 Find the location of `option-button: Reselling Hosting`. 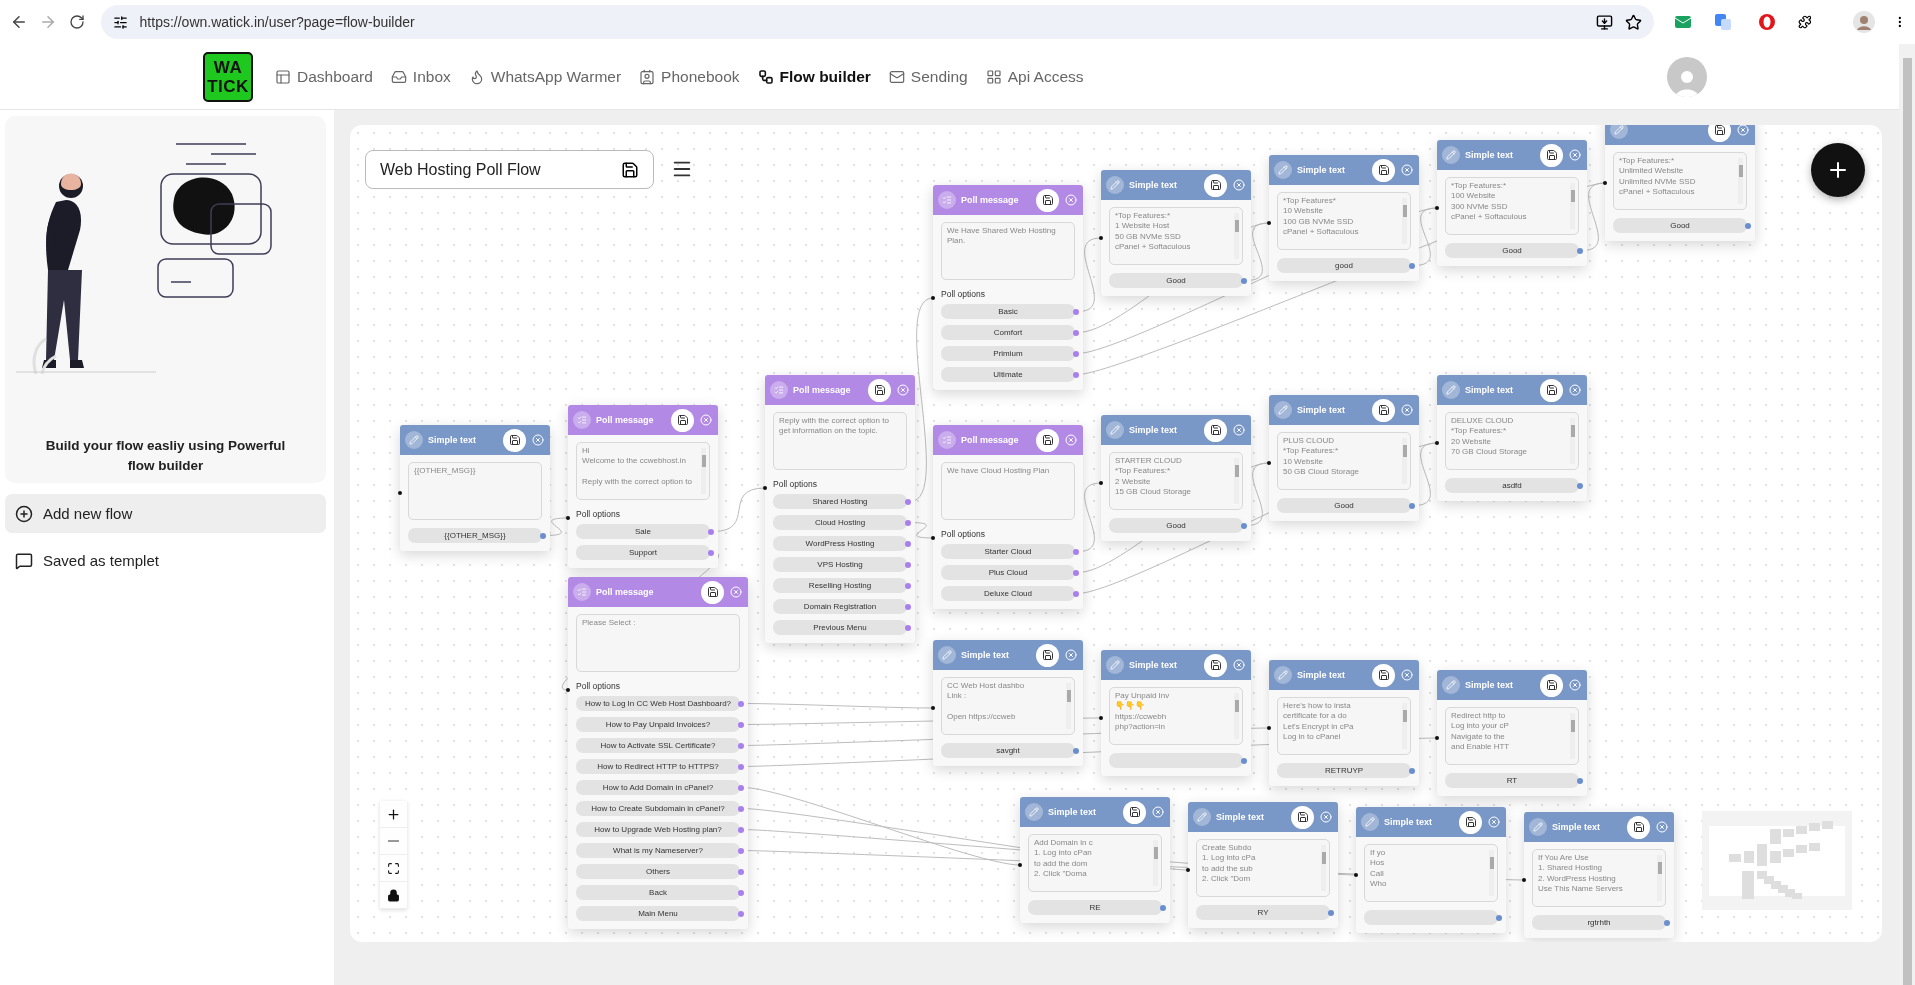

option-button: Reselling Hosting is located at coordinates (840, 585).